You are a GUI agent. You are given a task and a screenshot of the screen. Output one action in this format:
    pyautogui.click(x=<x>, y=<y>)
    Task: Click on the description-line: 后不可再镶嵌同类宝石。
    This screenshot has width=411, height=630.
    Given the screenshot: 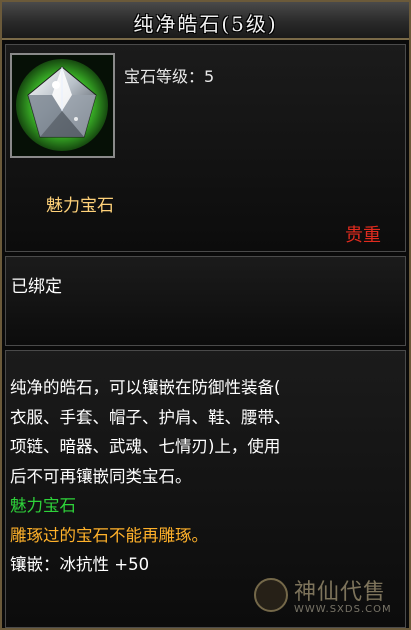 What is the action you would take?
    pyautogui.click(x=101, y=476)
    